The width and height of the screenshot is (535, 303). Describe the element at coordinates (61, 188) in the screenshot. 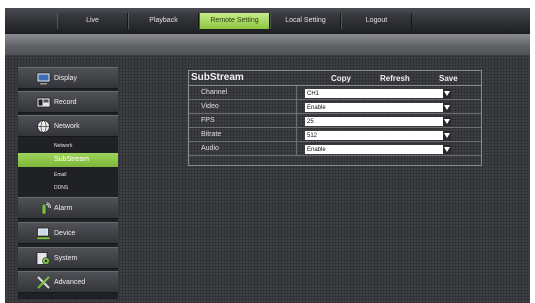

I see `sidebar-subitem-label: DDNS` at that location.